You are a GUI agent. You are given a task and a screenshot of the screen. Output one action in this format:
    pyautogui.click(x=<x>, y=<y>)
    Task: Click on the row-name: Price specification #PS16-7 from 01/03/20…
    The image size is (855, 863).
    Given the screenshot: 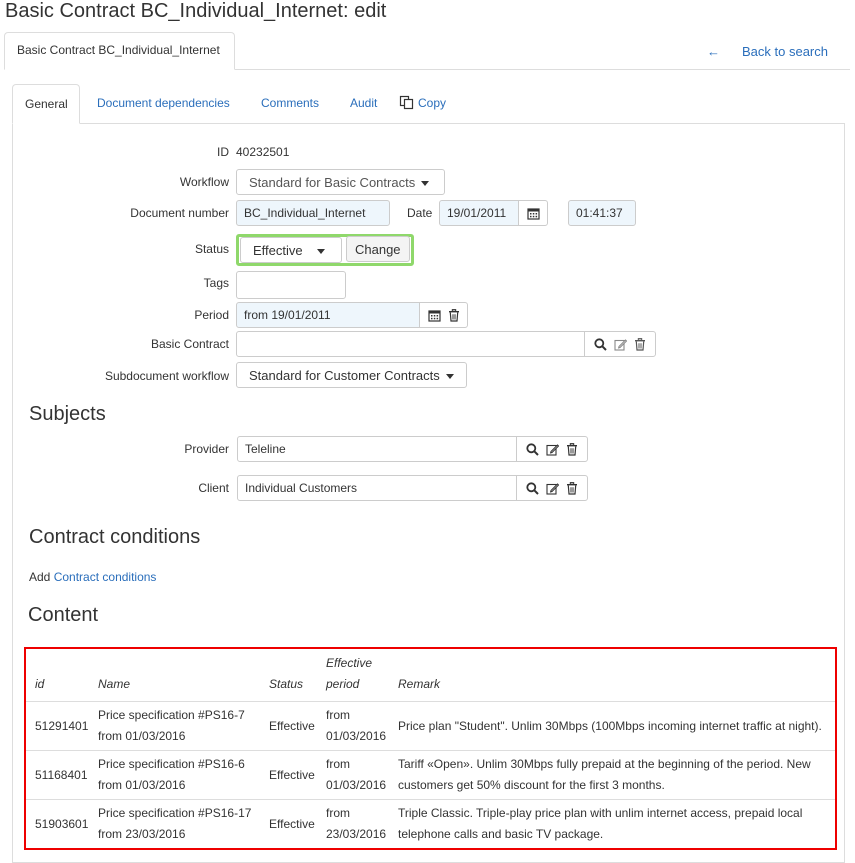 What is the action you would take?
    pyautogui.click(x=183, y=726)
    